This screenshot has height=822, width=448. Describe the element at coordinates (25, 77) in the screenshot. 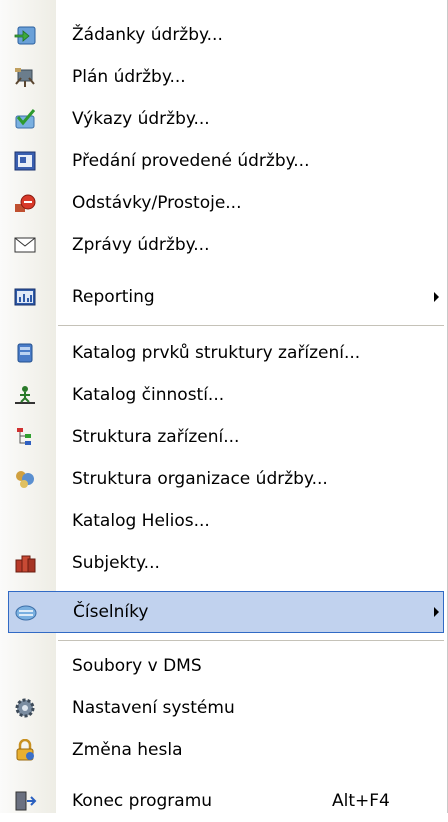

I see `plan-icon` at that location.